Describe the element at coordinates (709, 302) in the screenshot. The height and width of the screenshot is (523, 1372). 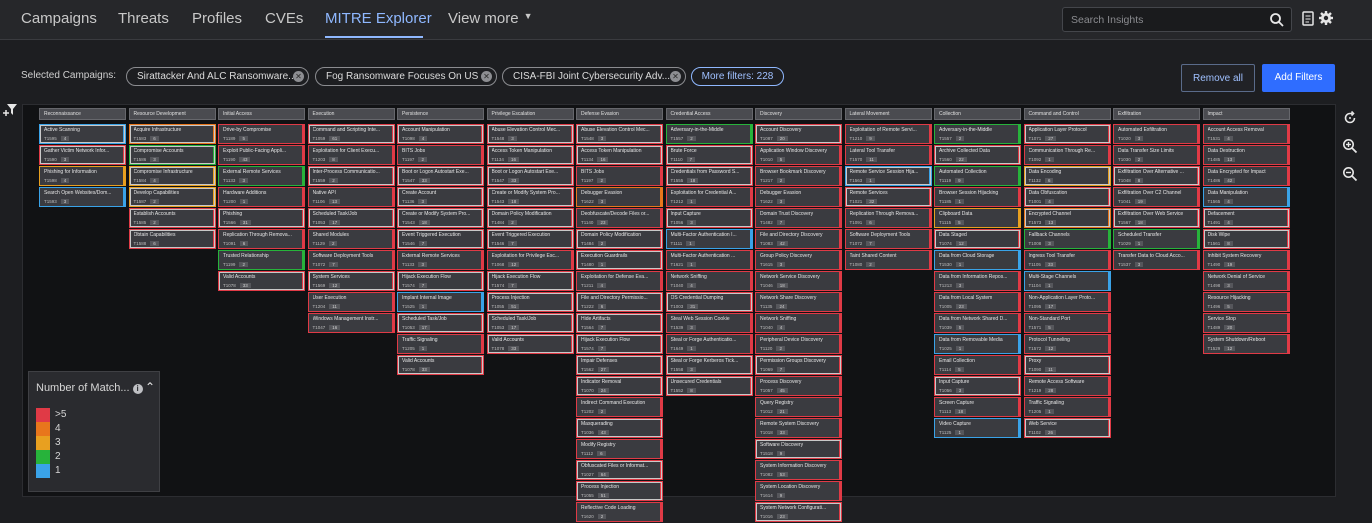
I see `technique-cell: OS Credential Dumping T1003 31` at that location.